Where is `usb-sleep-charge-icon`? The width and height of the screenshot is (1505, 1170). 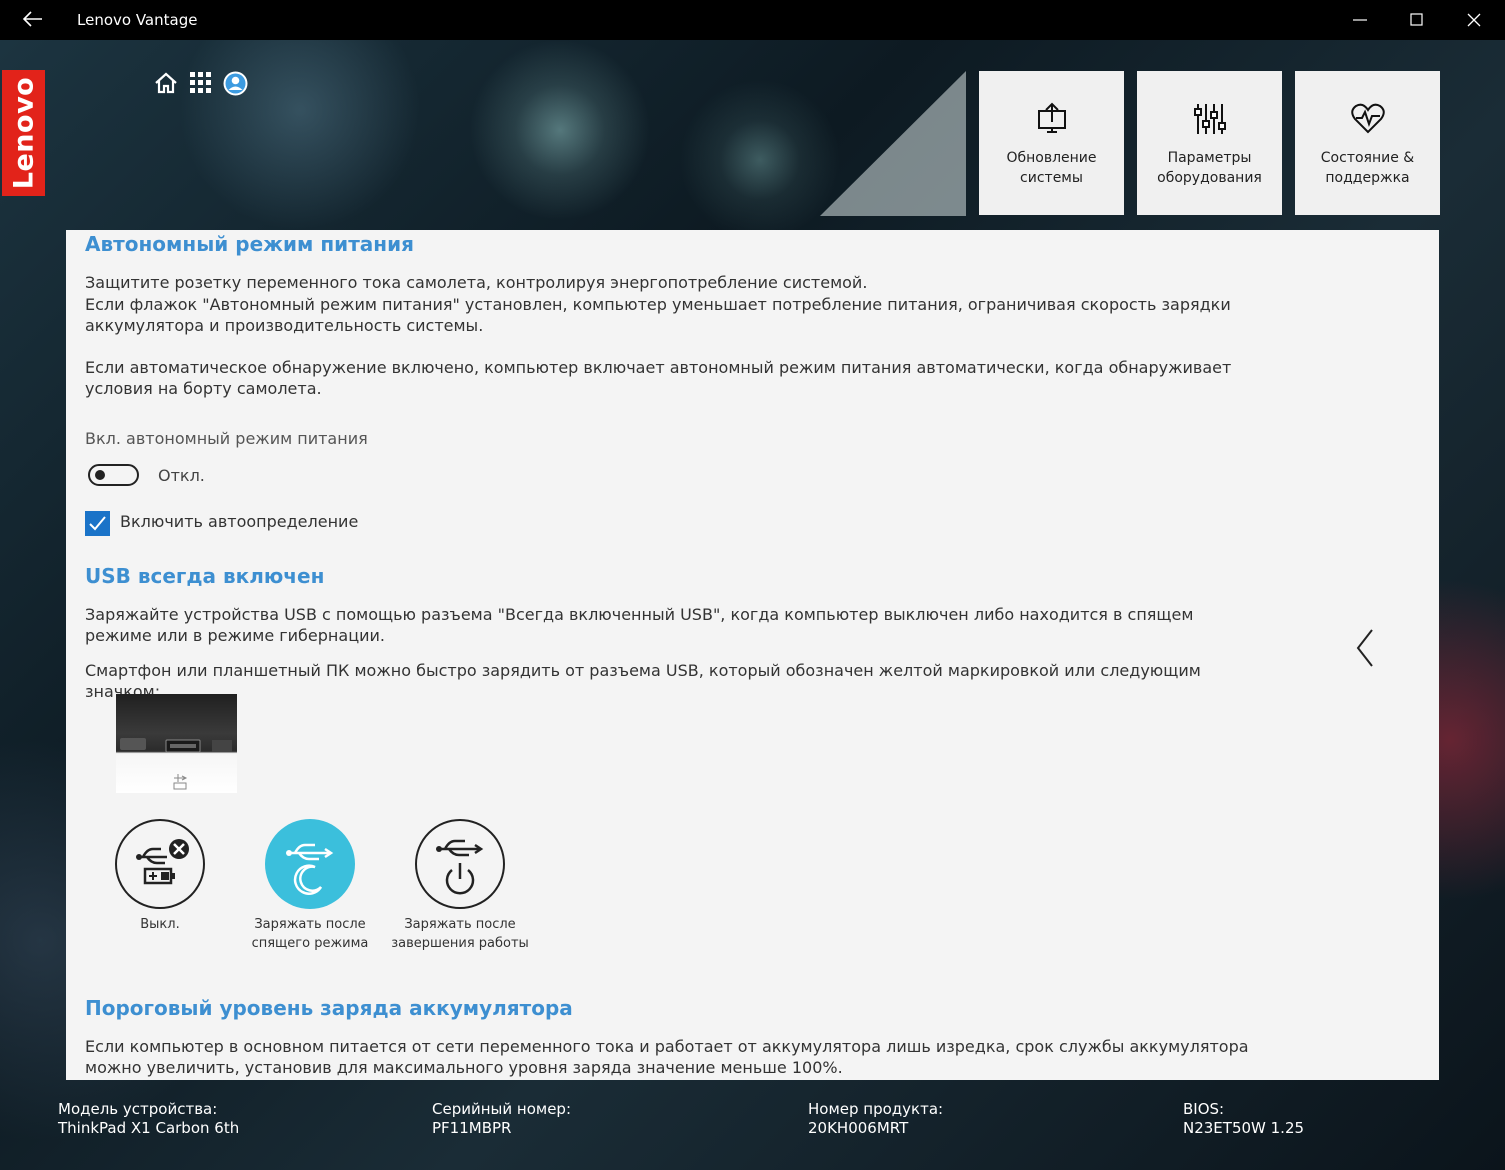
usb-sleep-charge-icon is located at coordinates (310, 864).